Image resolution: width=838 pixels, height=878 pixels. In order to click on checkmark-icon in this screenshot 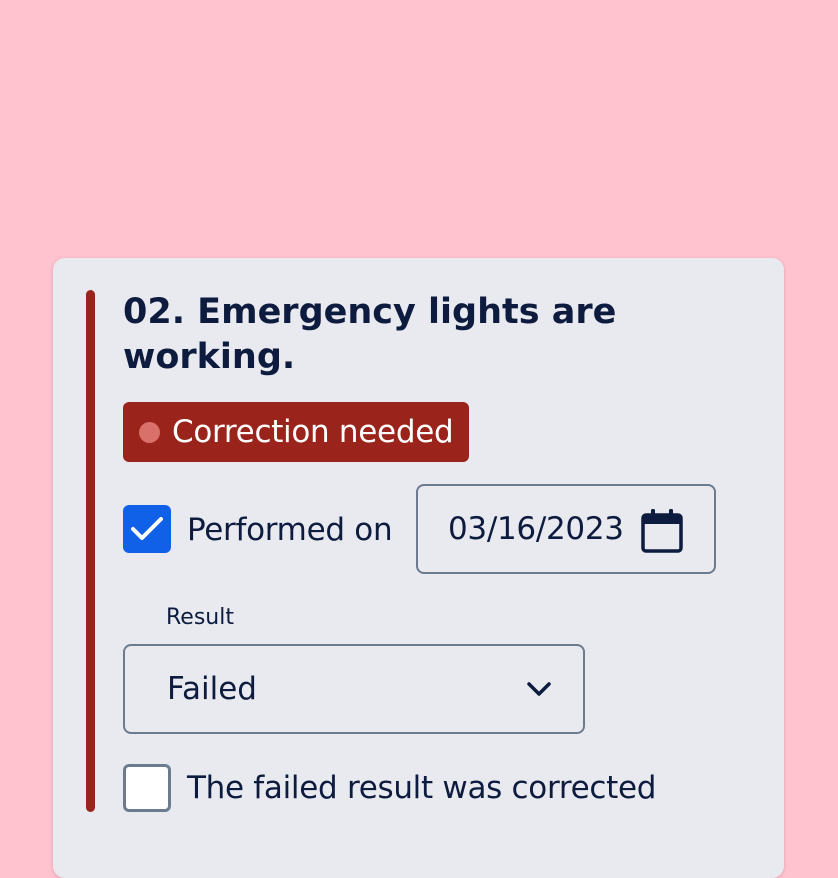, I will do `click(147, 528)`.